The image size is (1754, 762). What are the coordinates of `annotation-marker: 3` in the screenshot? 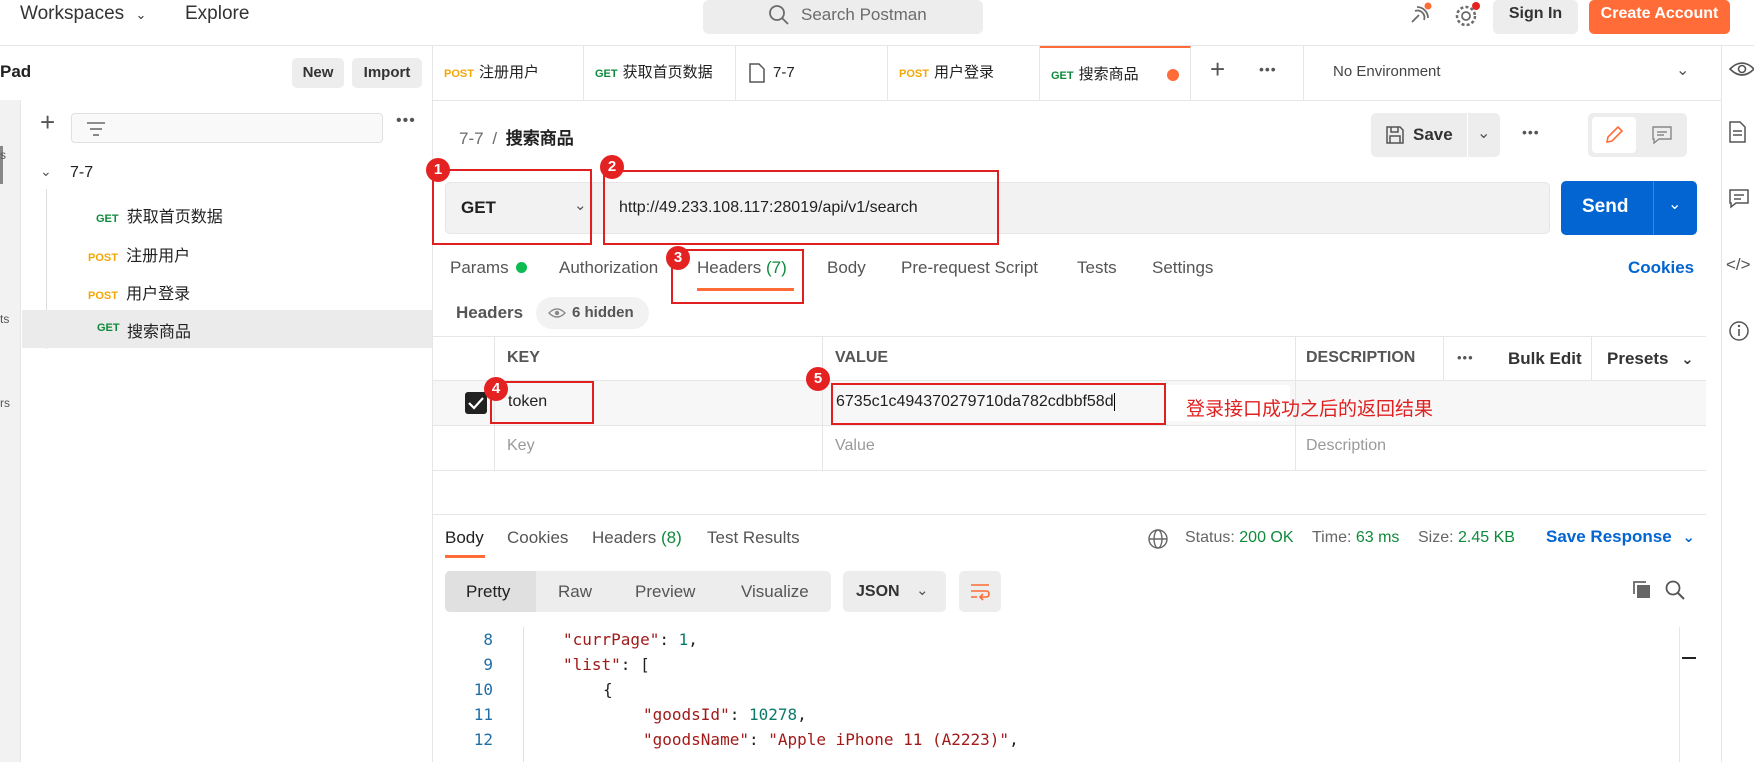 It's located at (678, 258).